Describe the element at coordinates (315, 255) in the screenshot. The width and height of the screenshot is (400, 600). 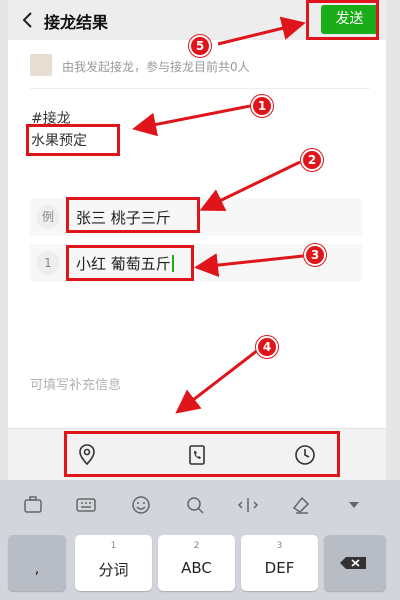
I see `annotation-badge-3: 3` at that location.